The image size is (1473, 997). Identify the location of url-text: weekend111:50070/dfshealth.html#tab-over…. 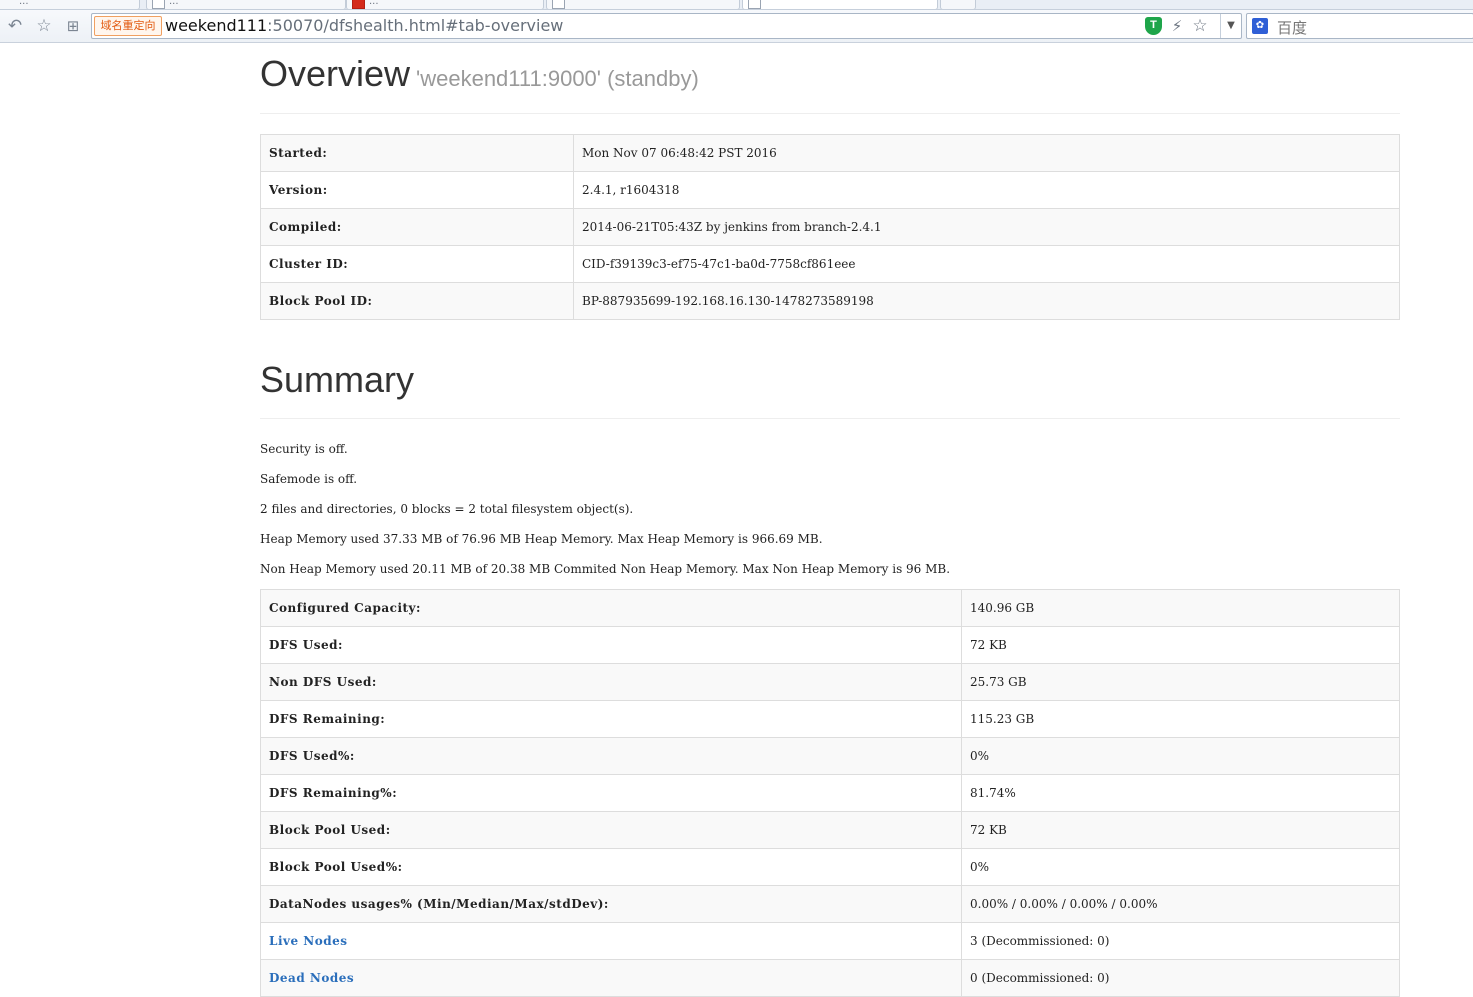
(364, 26).